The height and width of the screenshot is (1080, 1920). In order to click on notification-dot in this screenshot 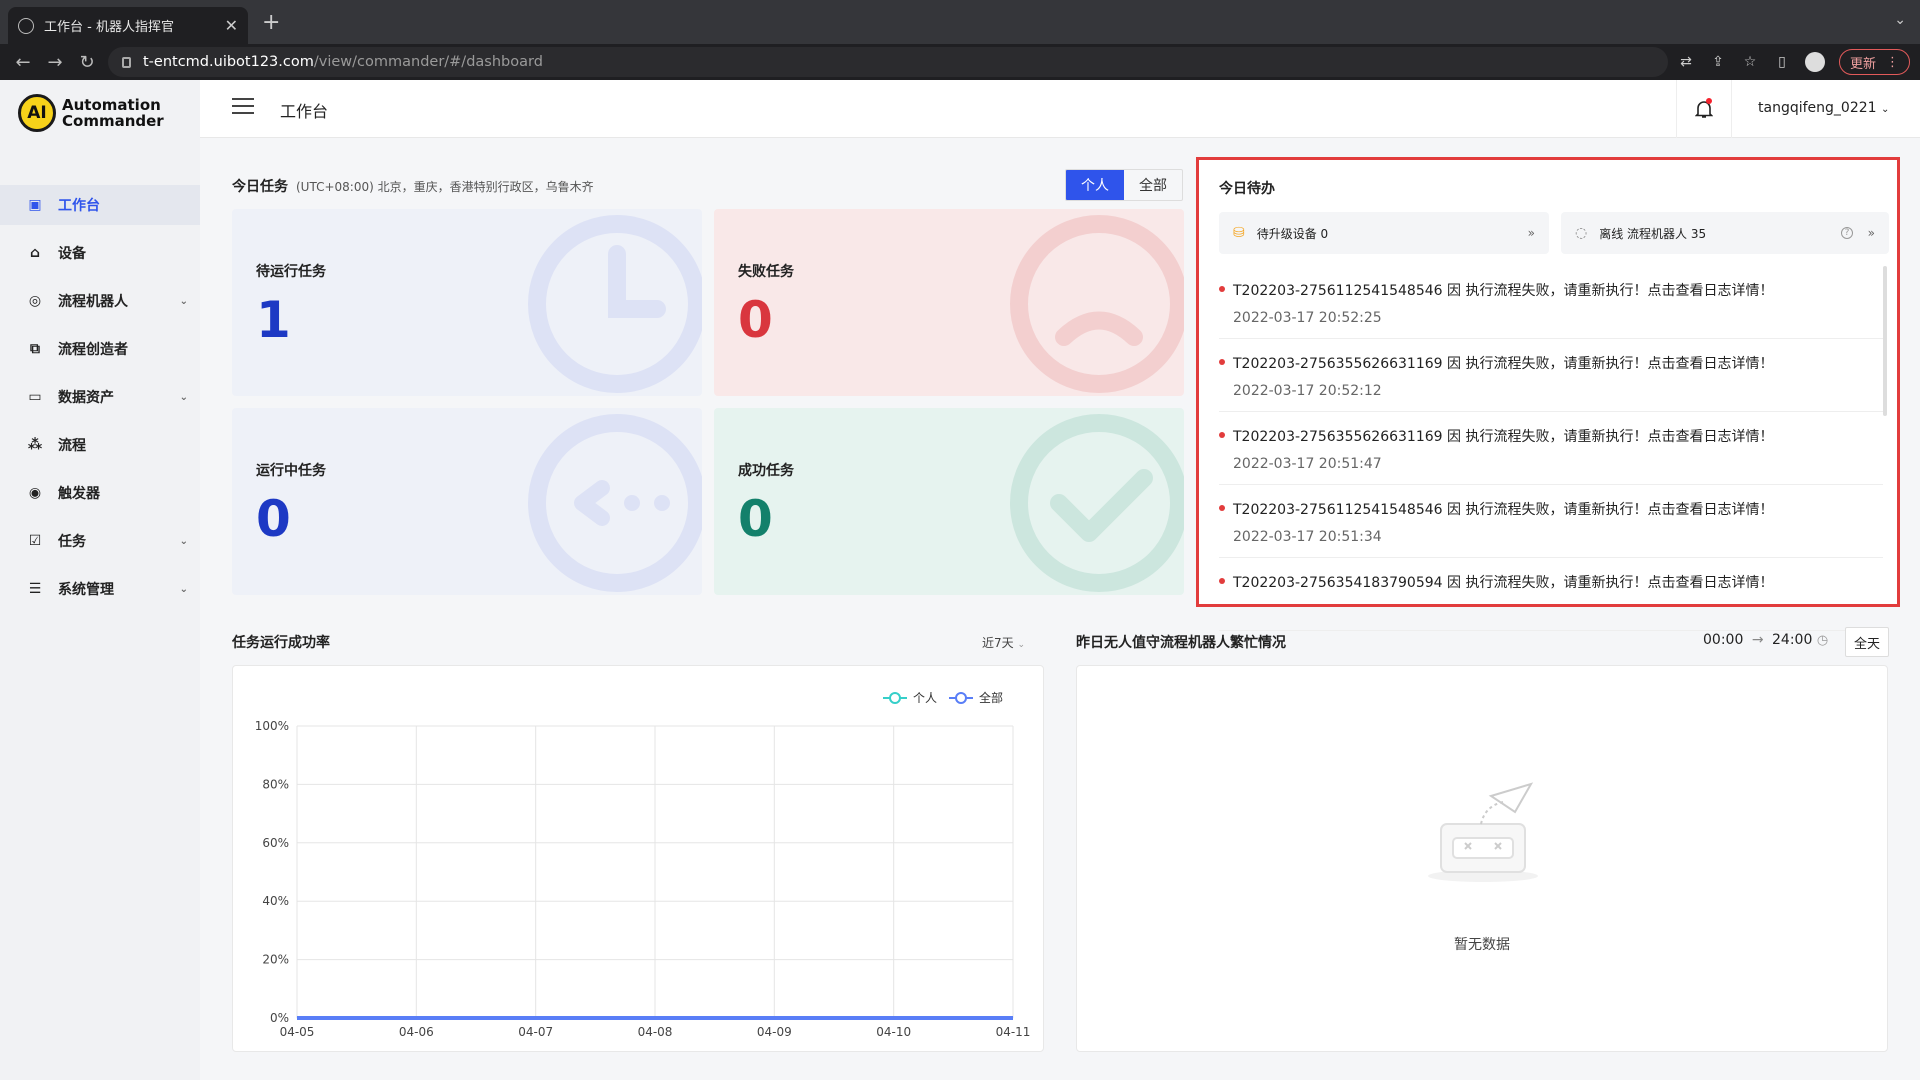, I will do `click(1709, 101)`.